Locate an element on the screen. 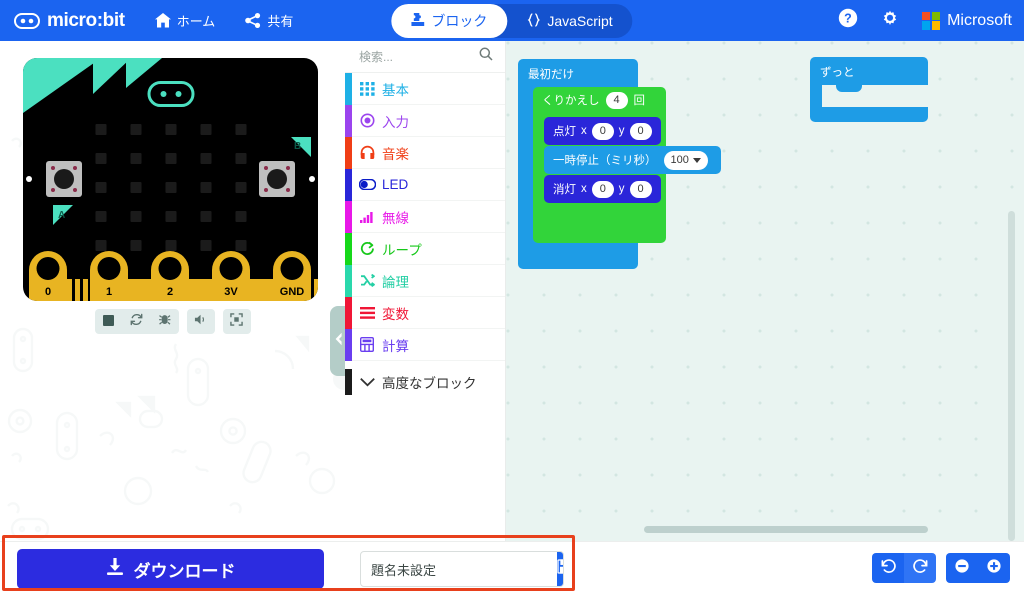 This screenshot has width=1024, height=593. edge-dot-left is located at coordinates (29, 179).